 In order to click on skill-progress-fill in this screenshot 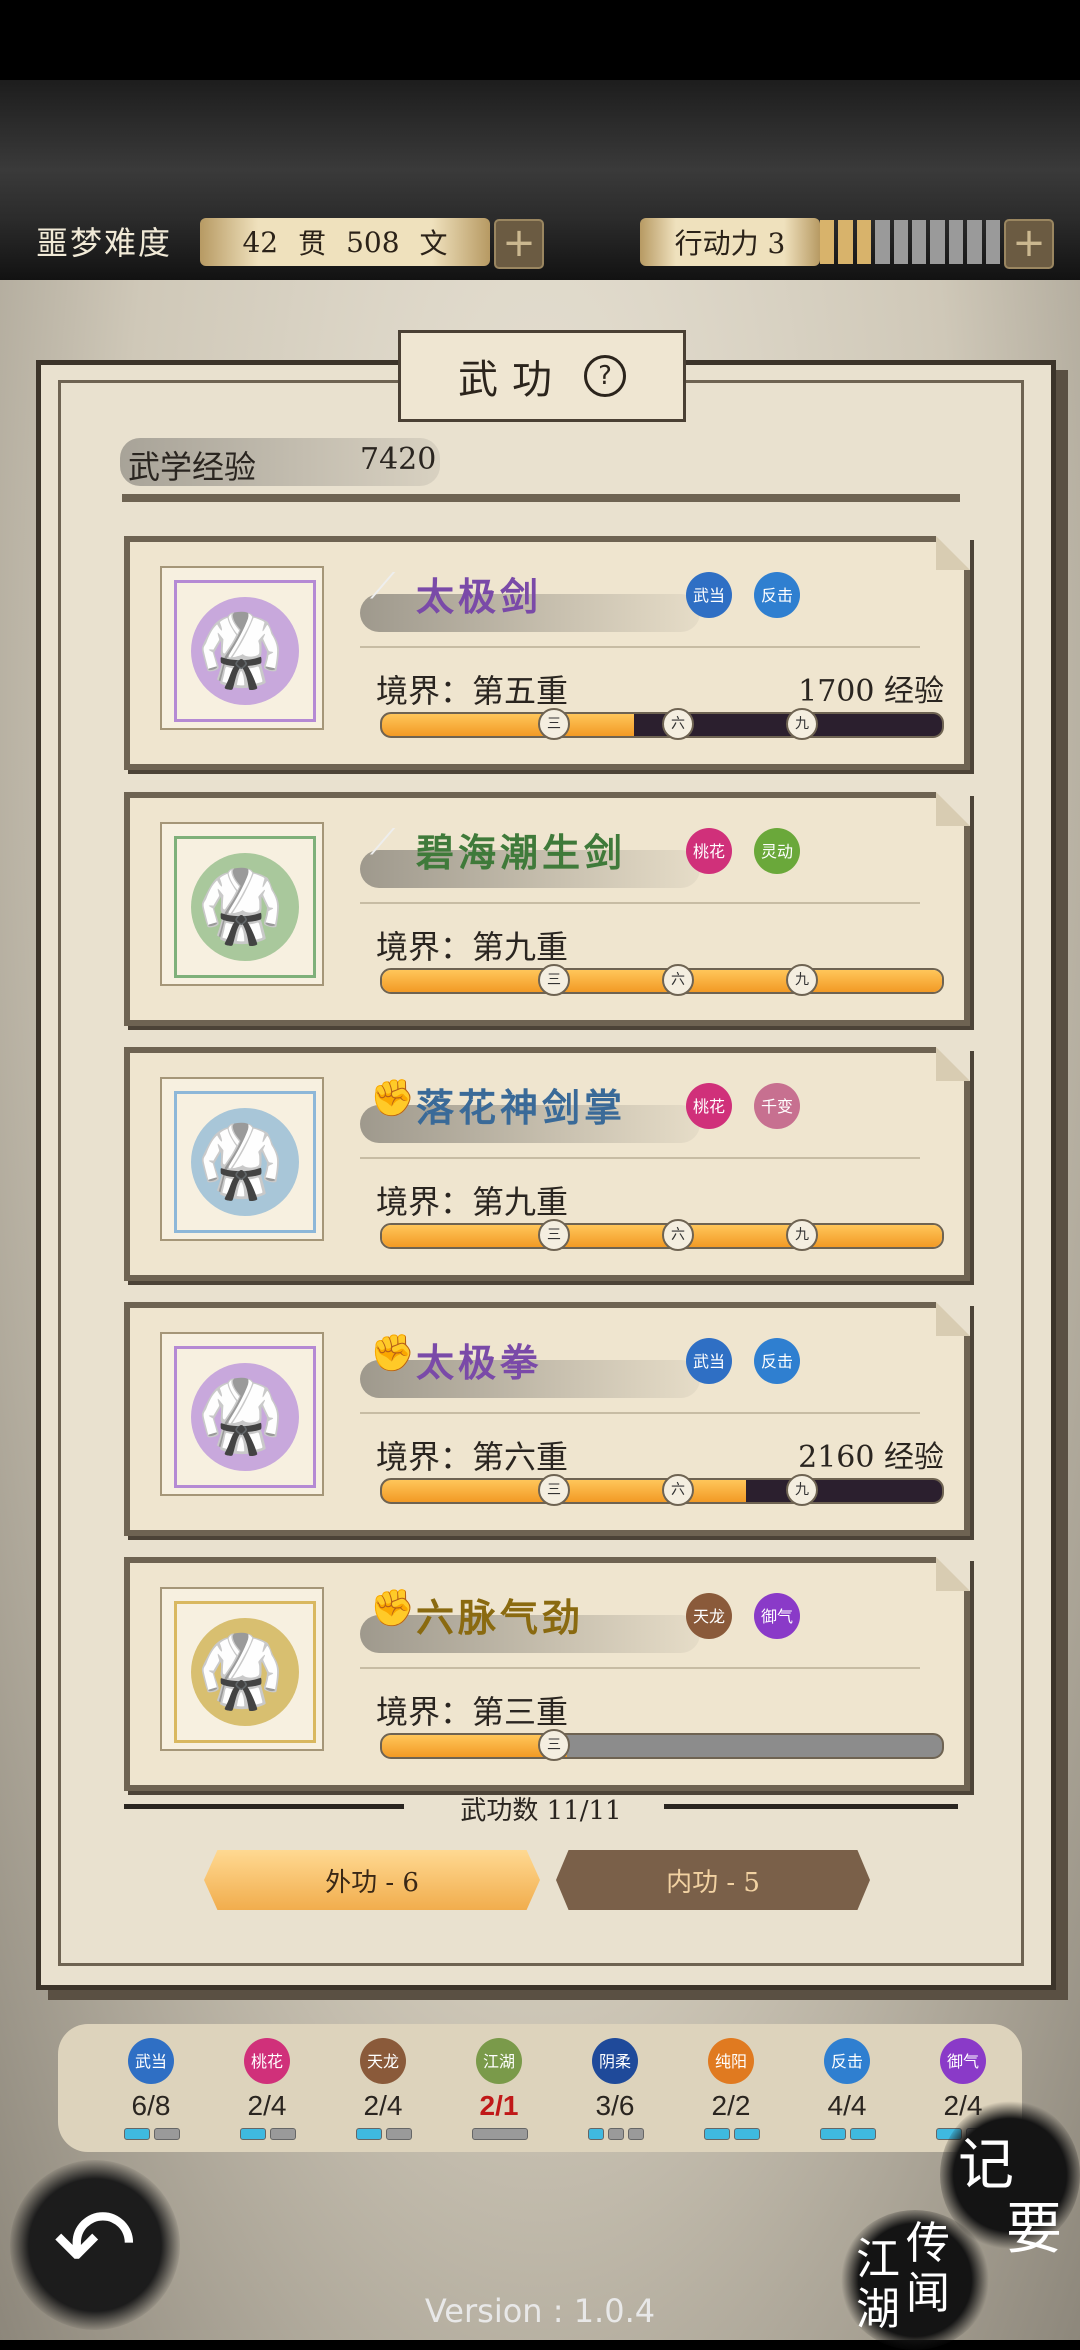, I will do `click(508, 725)`.